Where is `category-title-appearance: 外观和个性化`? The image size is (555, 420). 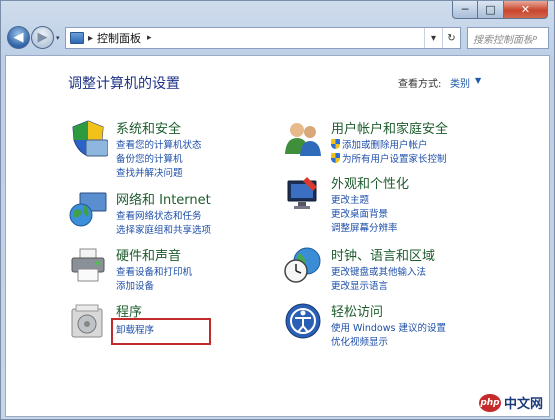
category-title-appearance: 外观和个性化 is located at coordinates (370, 182).